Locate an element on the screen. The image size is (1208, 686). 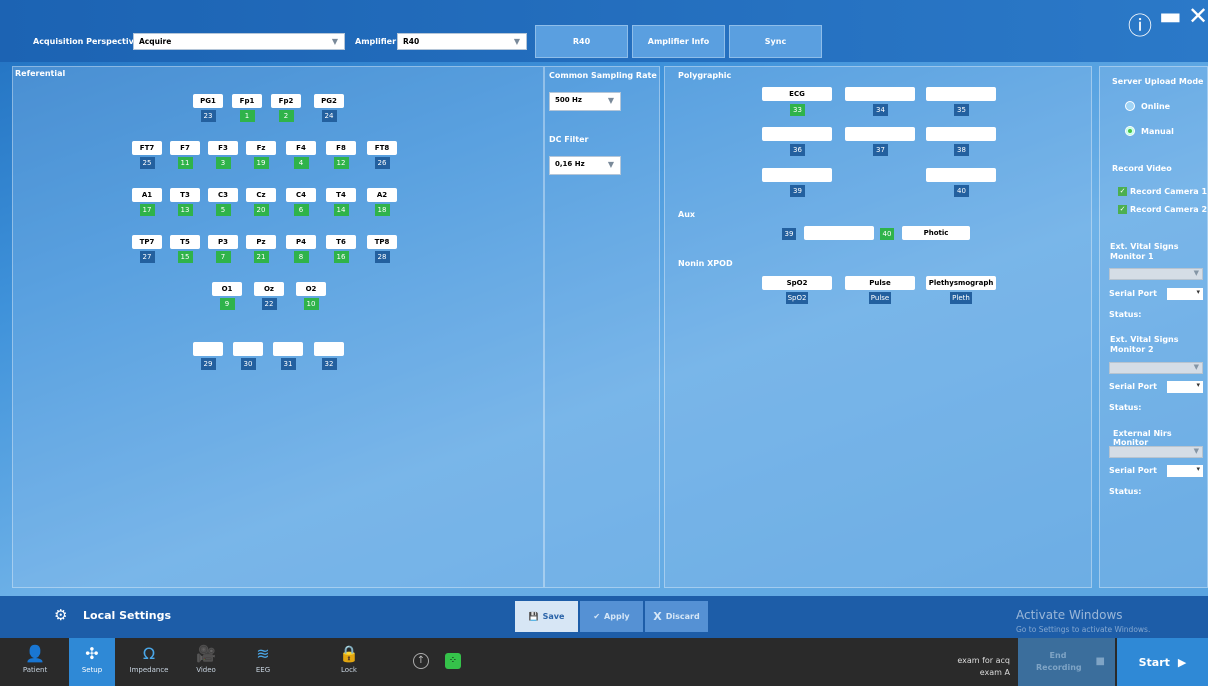
sampling-rate-select: 500 Hz ▼ is located at coordinates (585, 101).